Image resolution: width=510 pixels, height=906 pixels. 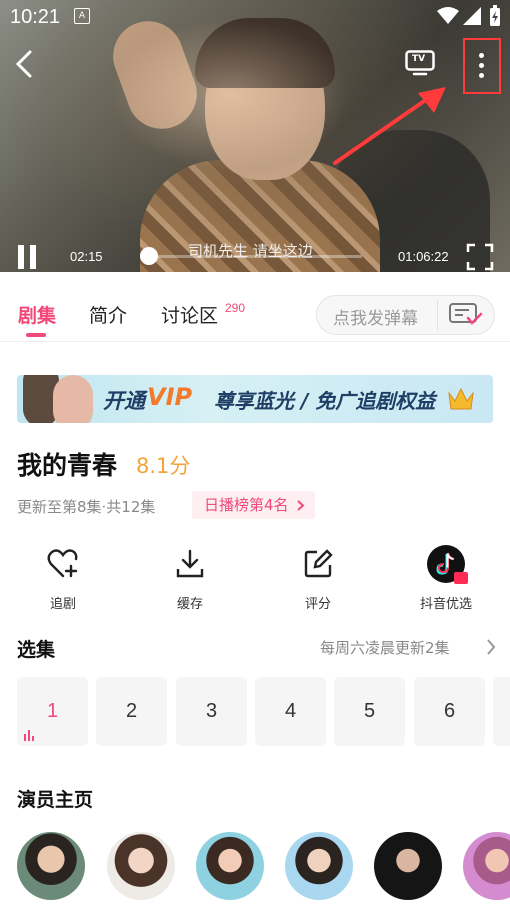 I want to click on episode-number: 3, so click(x=211, y=711).